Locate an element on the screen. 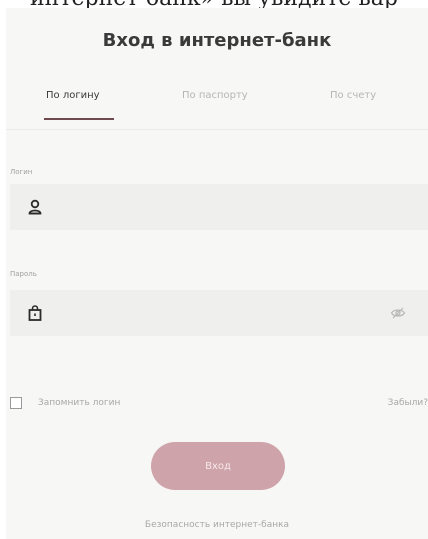 The width and height of the screenshot is (428, 539). tab-by-login: По логину is located at coordinates (73, 95).